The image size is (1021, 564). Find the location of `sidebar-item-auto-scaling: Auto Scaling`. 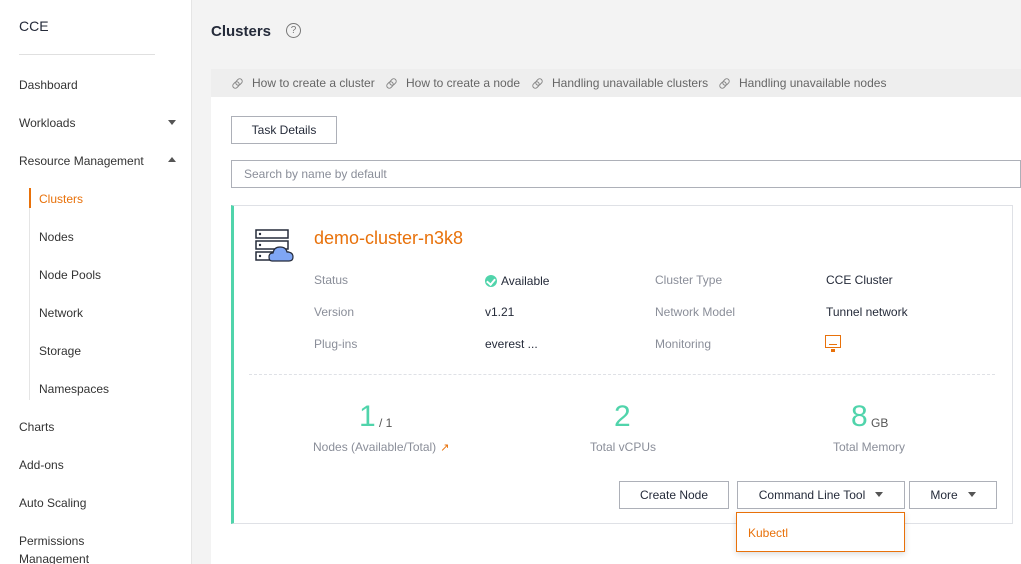

sidebar-item-auto-scaling: Auto Scaling is located at coordinates (52, 503).